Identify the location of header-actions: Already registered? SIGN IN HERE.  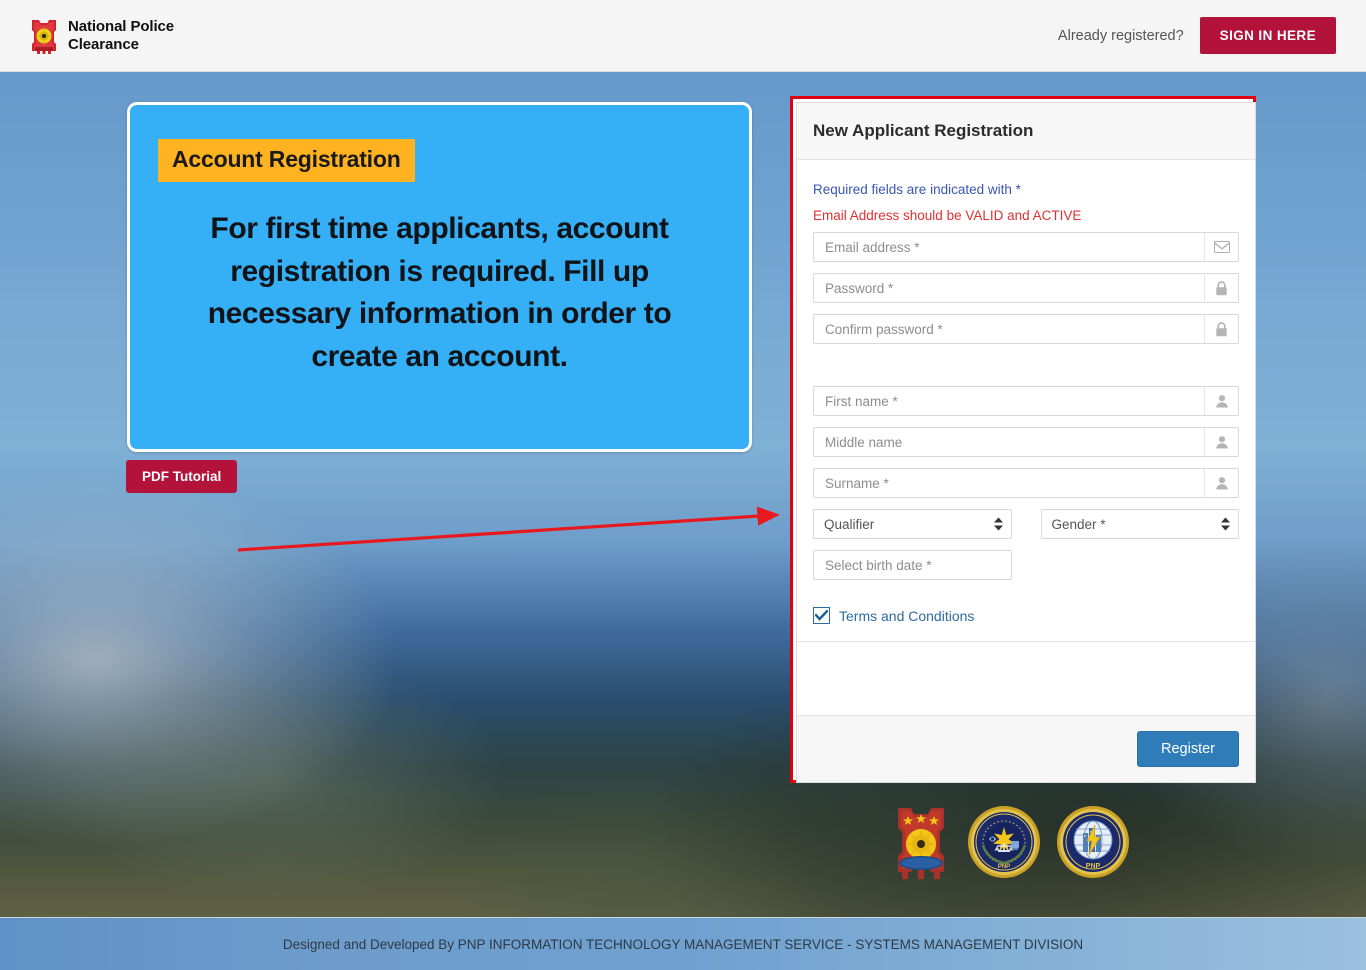
(1197, 35).